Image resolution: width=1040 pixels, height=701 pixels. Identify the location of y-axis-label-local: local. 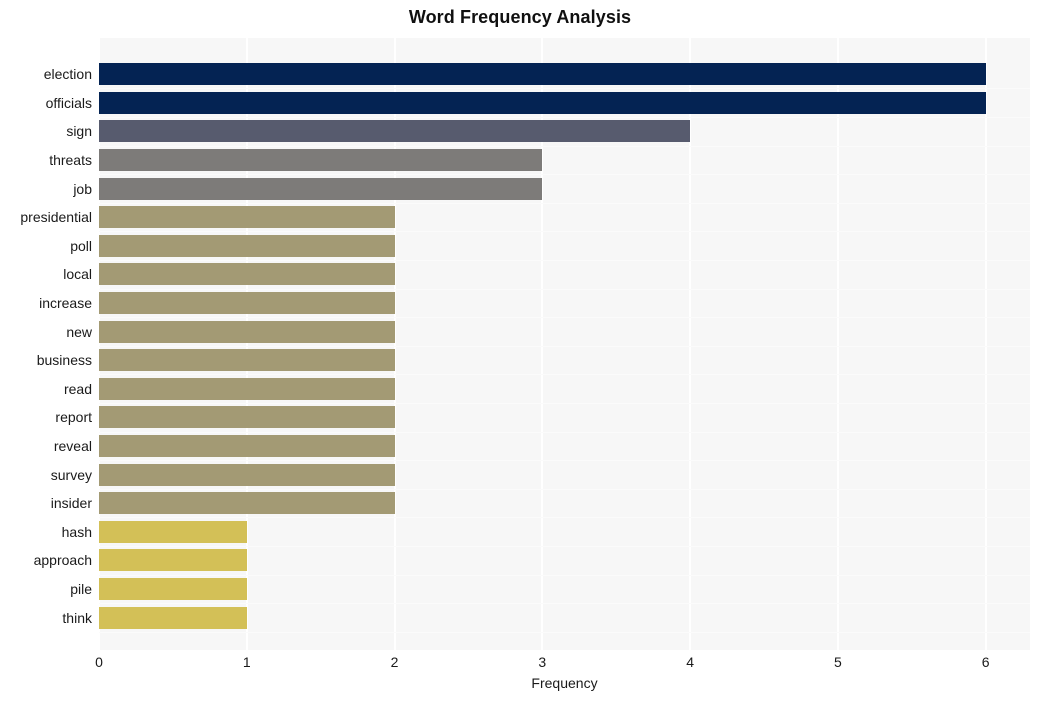
(77, 274).